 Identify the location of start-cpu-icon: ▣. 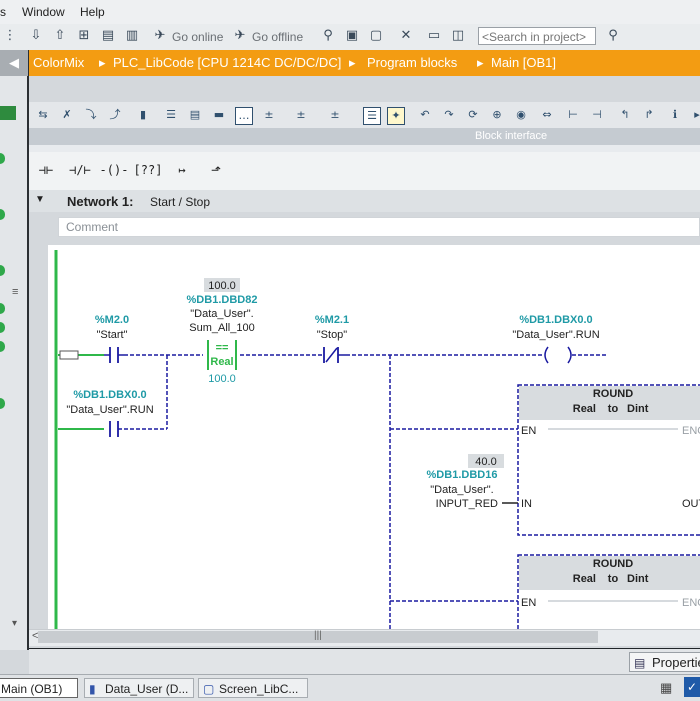
(352, 36).